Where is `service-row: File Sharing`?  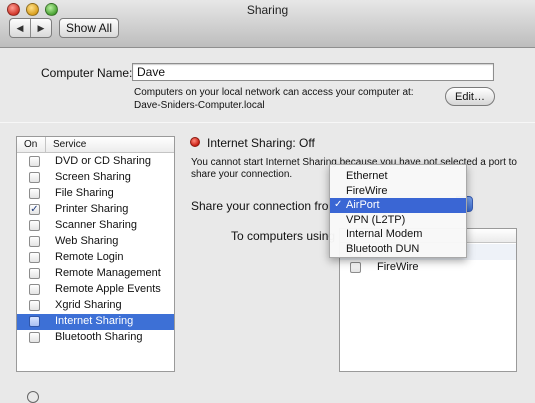
service-row: File Sharing is located at coordinates (95, 194).